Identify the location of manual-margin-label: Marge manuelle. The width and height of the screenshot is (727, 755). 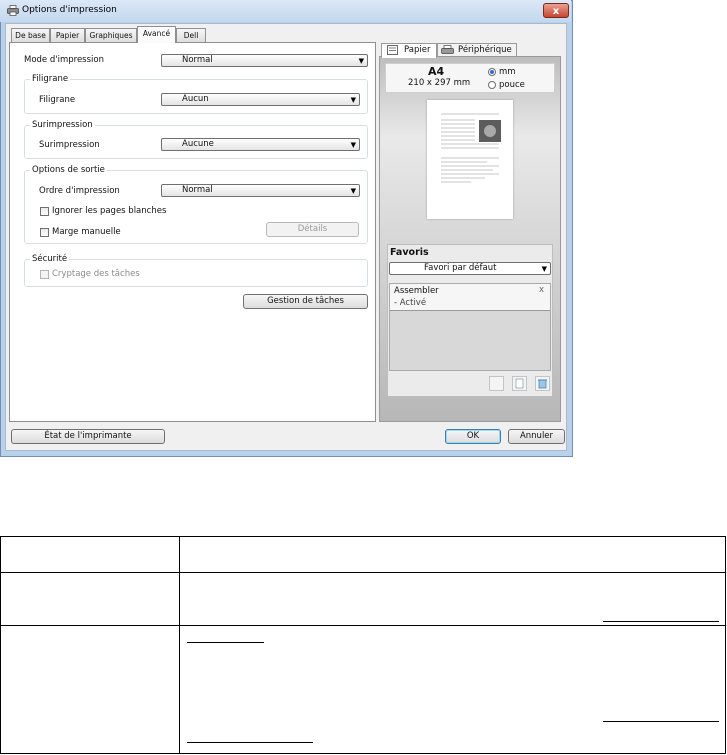
(86, 232).